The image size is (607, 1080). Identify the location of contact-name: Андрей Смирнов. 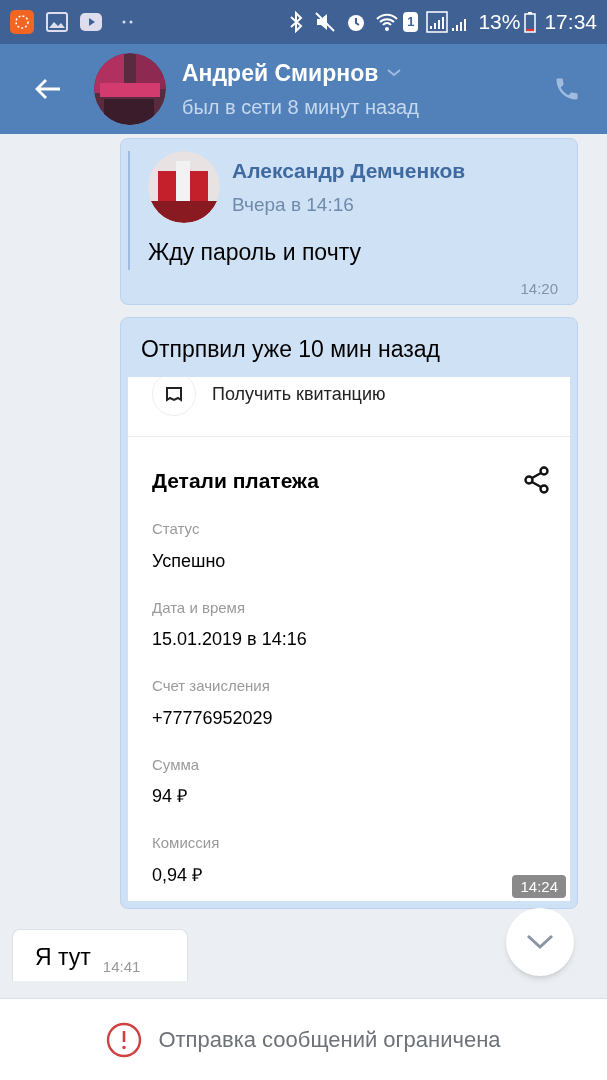
(280, 73).